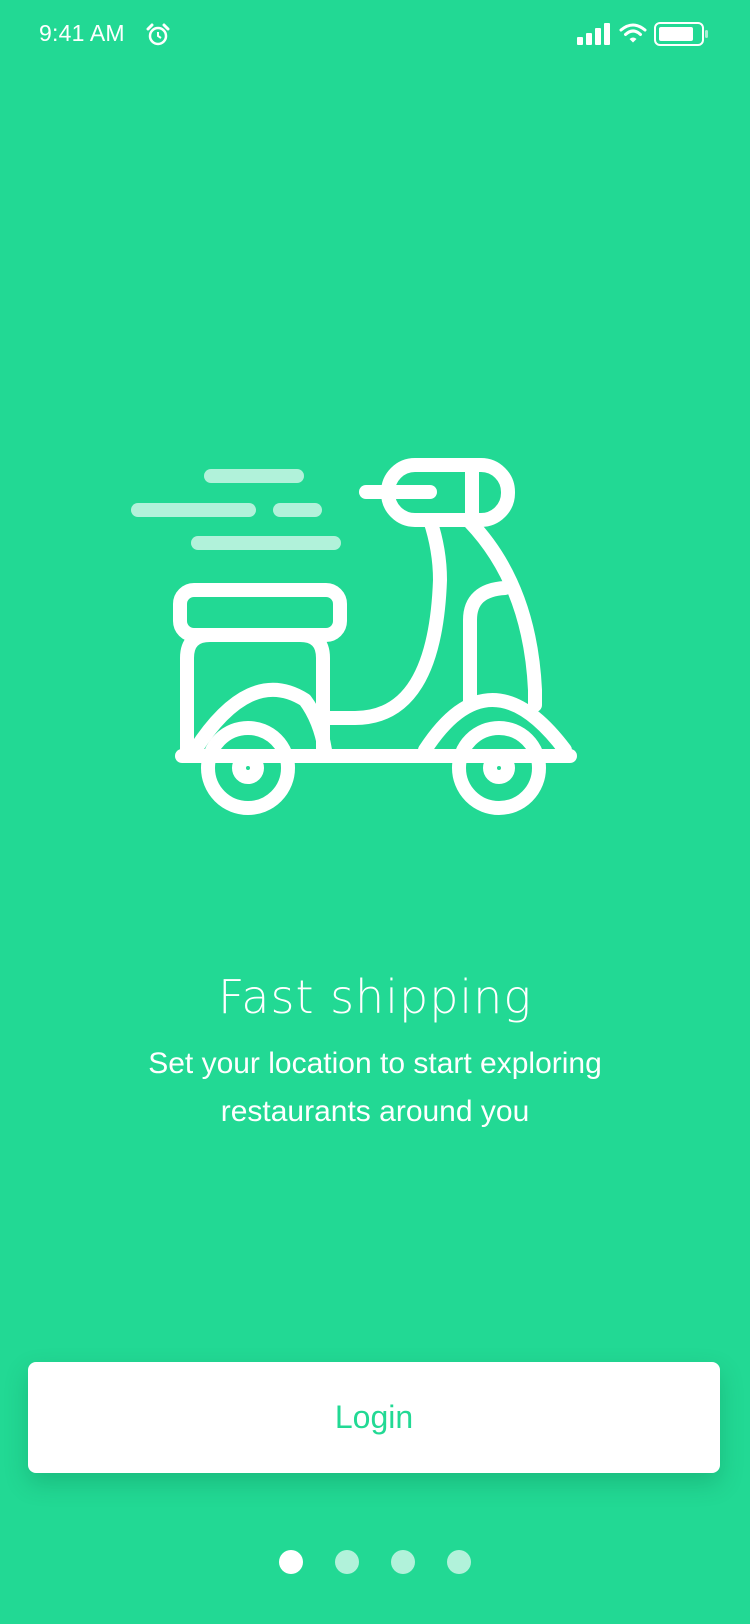 The width and height of the screenshot is (750, 1624). Describe the element at coordinates (375, 1562) in the screenshot. I see `page-indicator` at that location.